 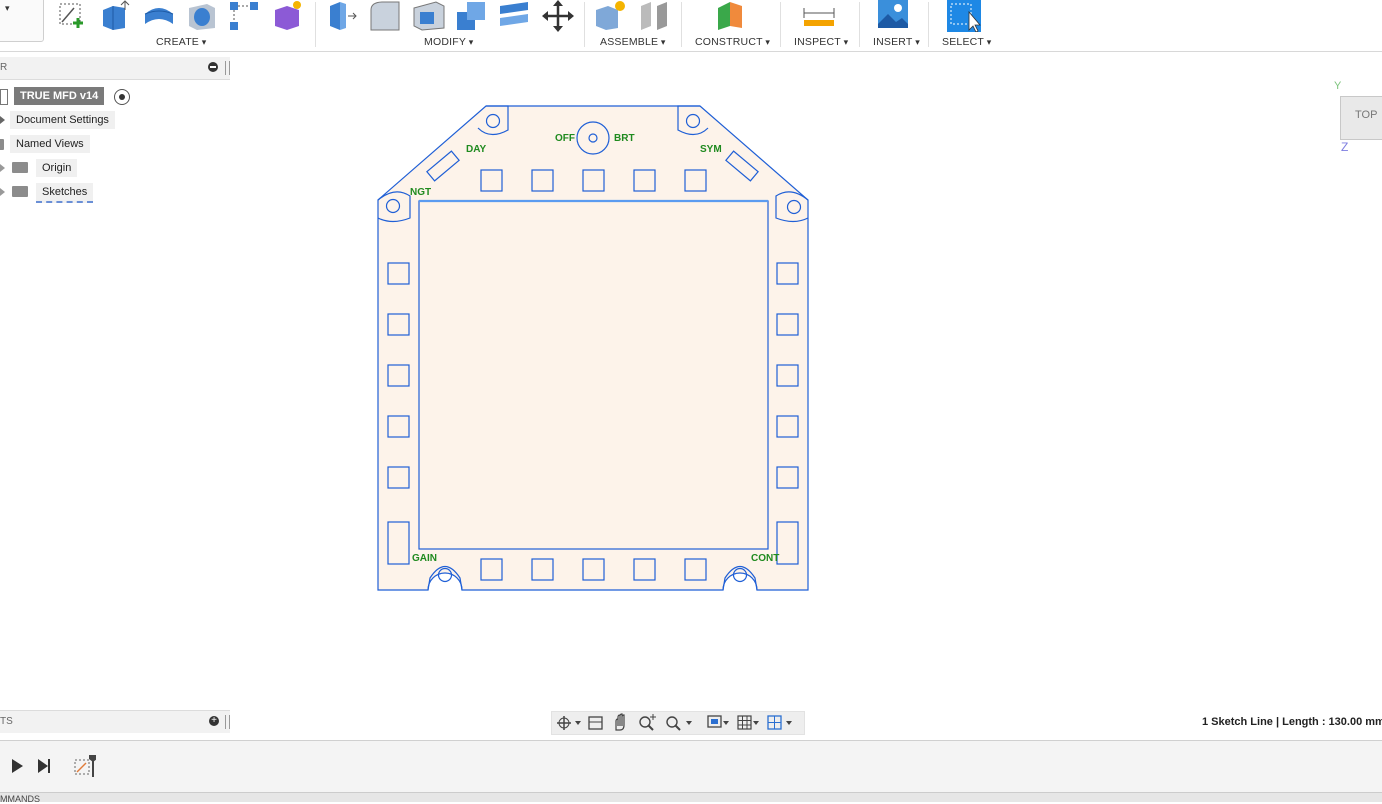 What do you see at coordinates (624, 138) in the screenshot?
I see `label-brt: BRT` at bounding box center [624, 138].